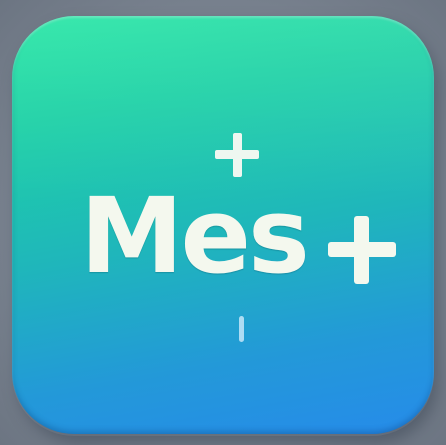 The width and height of the screenshot is (446, 445). What do you see at coordinates (241, 329) in the screenshot?
I see `line-mark-icon` at bounding box center [241, 329].